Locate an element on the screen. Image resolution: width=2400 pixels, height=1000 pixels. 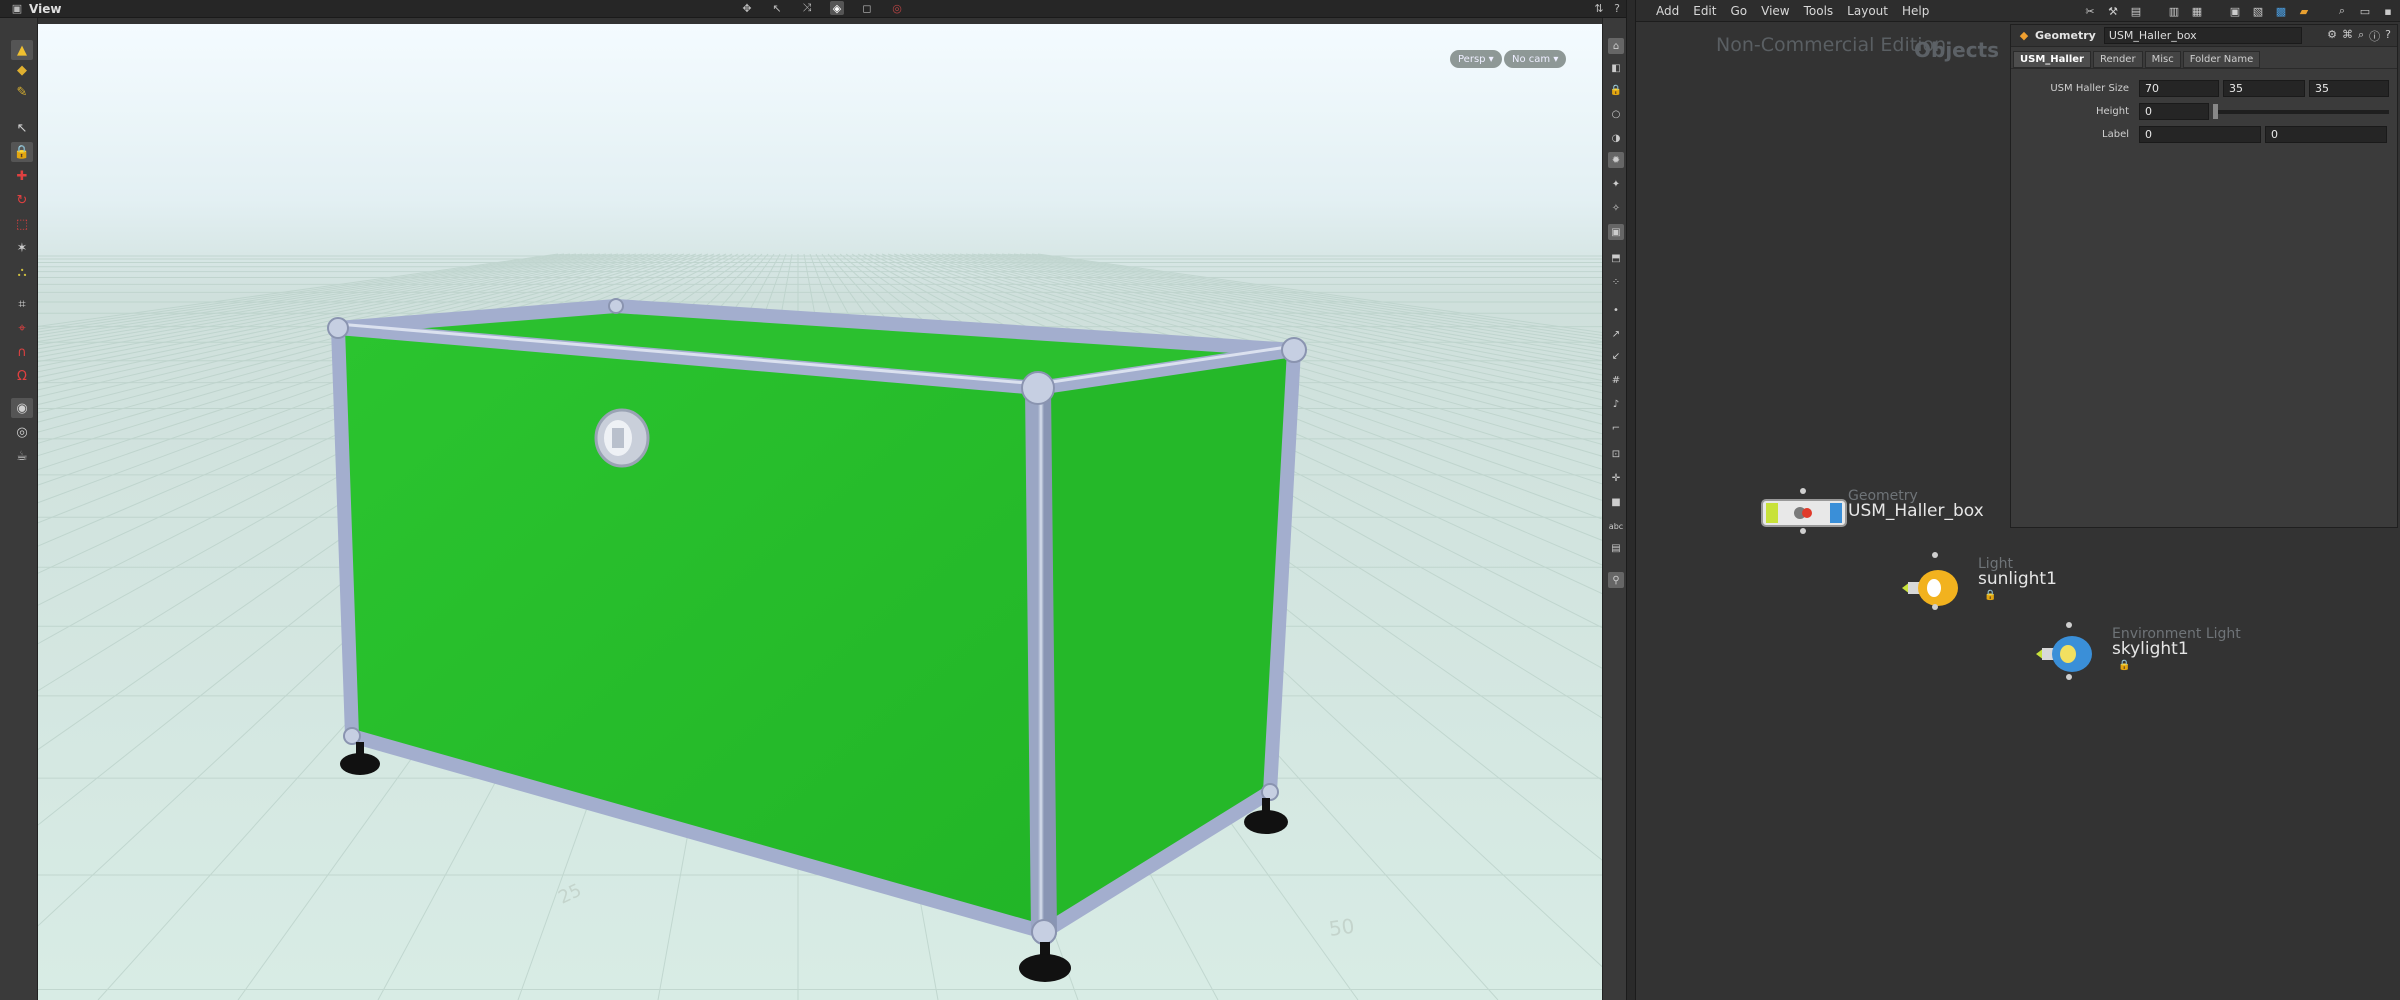
stack-icon: ▰ is located at coordinates (2304, 11).